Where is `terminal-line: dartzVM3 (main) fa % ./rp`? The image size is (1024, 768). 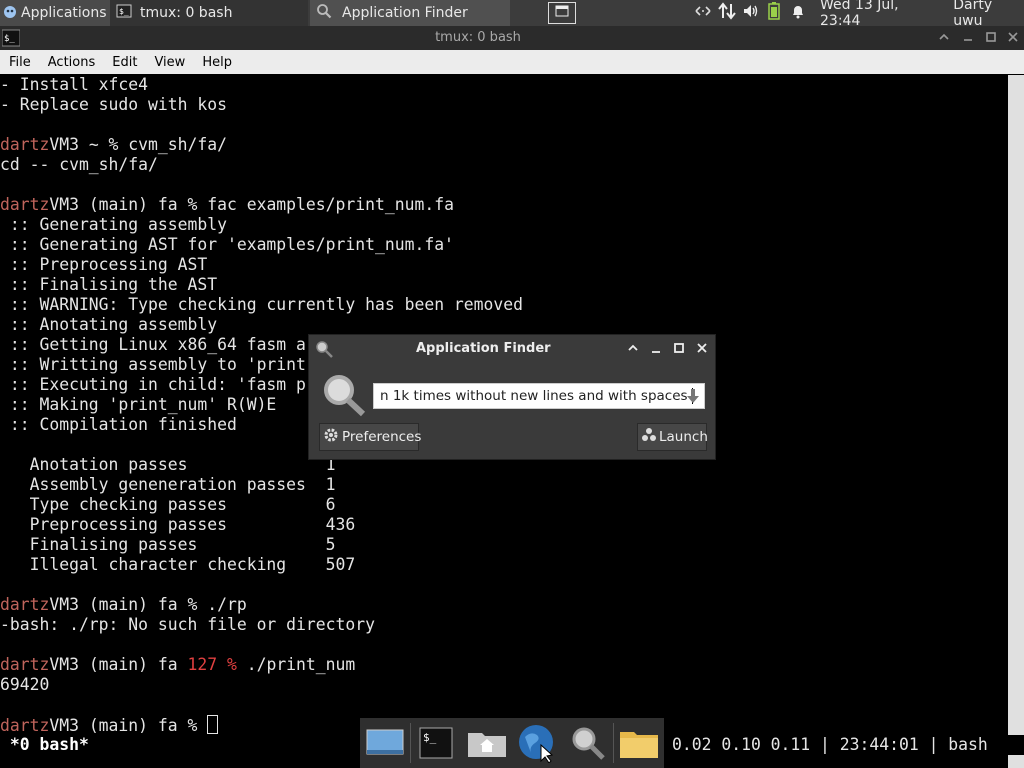 terminal-line: dartzVM3 (main) fa % ./rp is located at coordinates (504, 605).